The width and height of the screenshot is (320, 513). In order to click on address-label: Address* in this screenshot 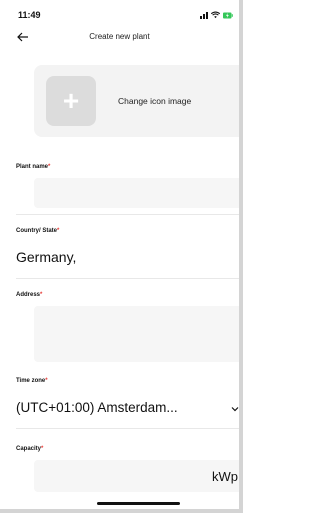, I will do `click(29, 295)`.